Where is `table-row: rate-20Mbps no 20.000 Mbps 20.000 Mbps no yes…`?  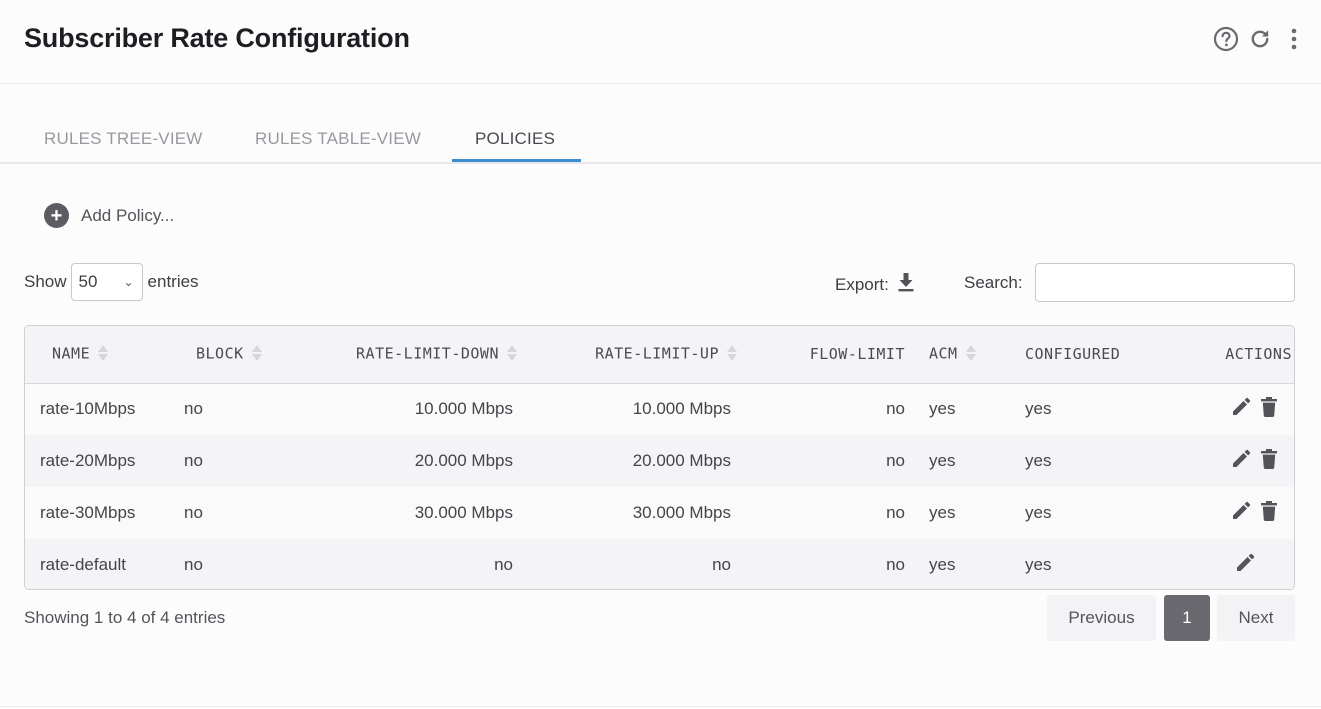
table-row: rate-20Mbps no 20.000 Mbps 20.000 Mbps no yes… is located at coordinates (659, 461).